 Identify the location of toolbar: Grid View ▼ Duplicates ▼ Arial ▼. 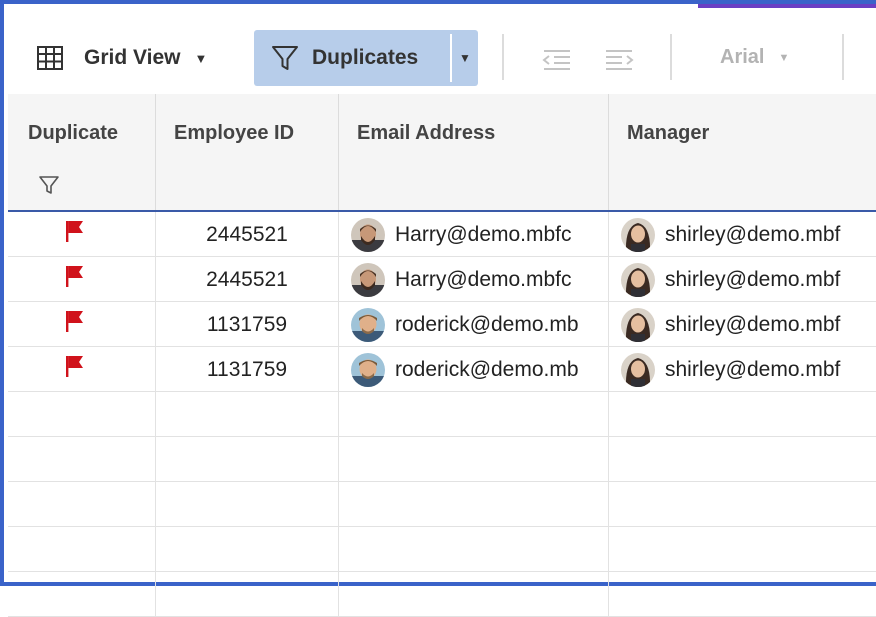
(442, 51).